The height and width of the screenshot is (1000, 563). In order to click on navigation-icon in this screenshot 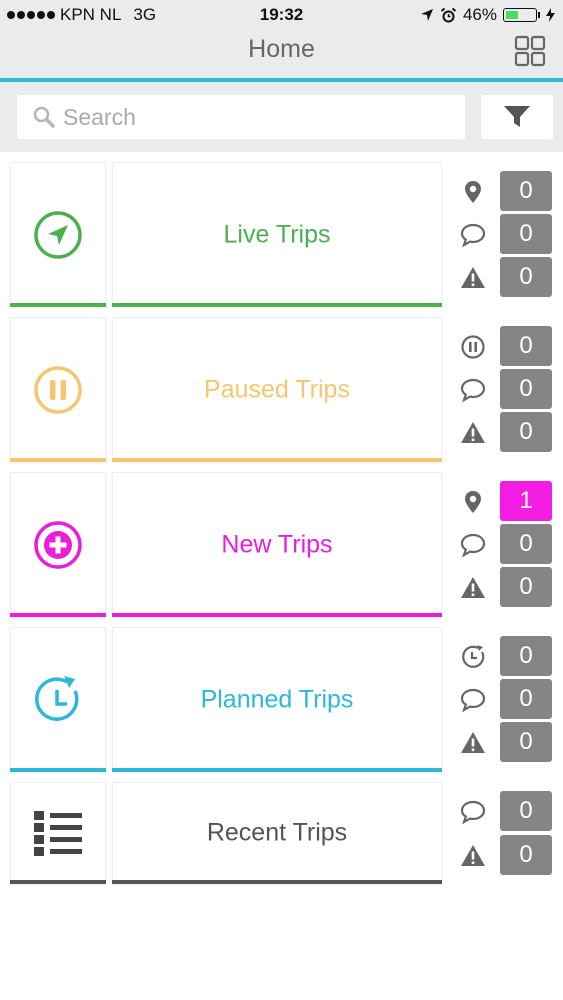, I will do `click(58, 234)`.